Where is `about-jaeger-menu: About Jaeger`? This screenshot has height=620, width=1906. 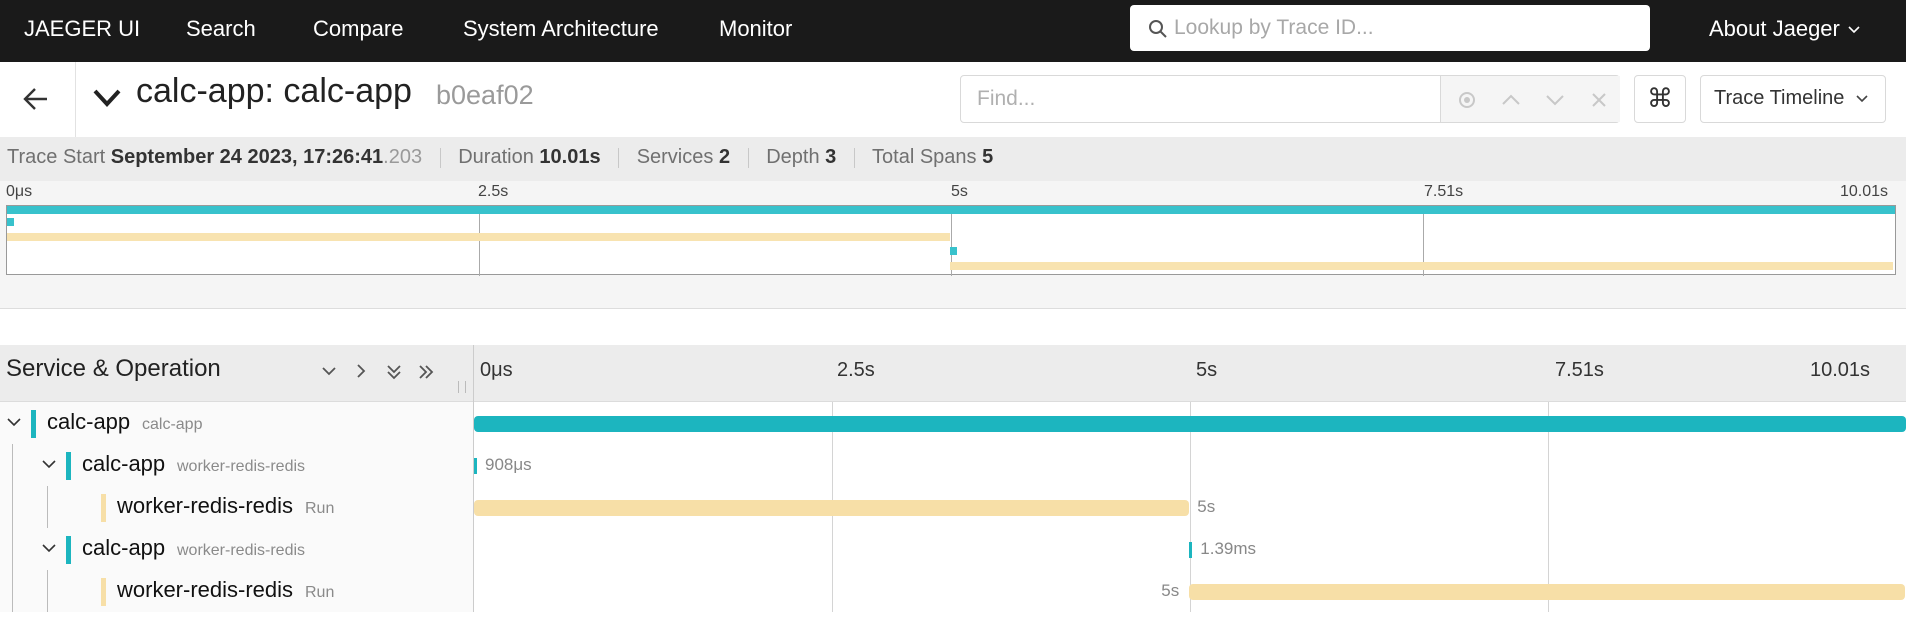
about-jaeger-menu: About Jaeger is located at coordinates (1784, 31).